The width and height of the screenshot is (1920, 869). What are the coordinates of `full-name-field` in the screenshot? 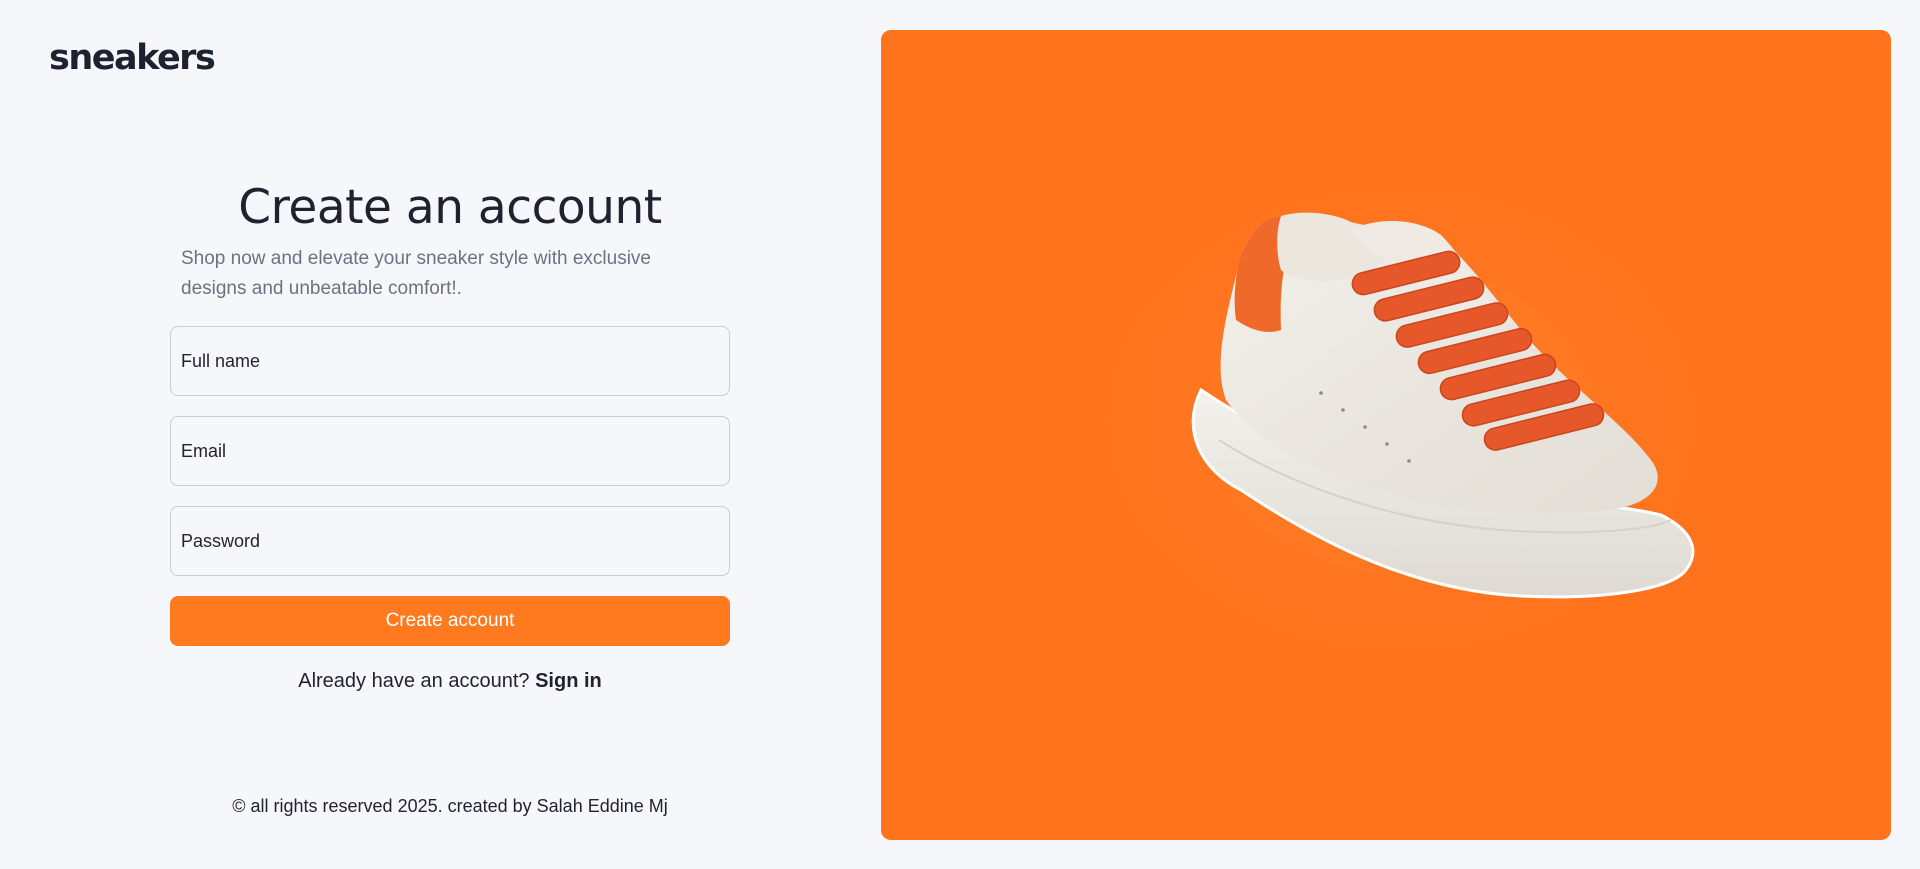 It's located at (450, 361).